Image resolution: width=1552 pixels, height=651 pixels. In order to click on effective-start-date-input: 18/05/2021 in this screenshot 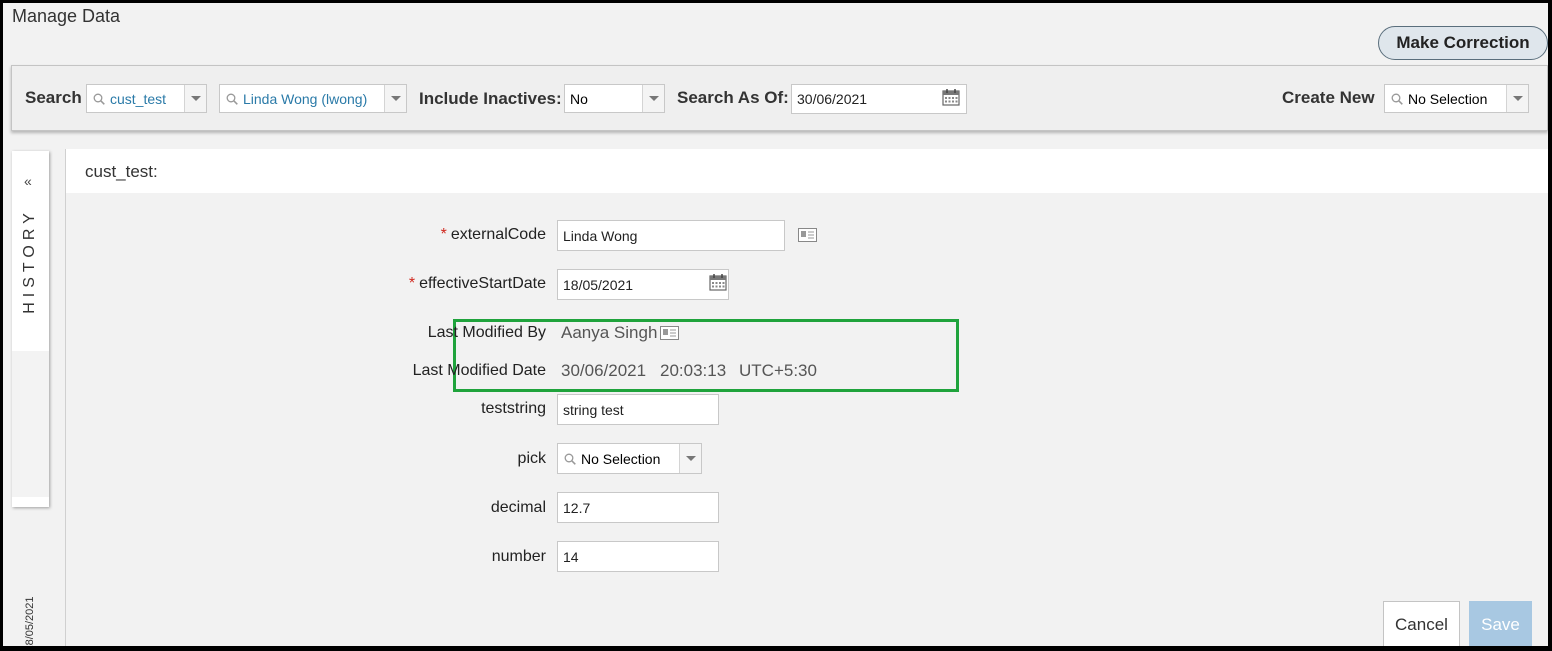, I will do `click(643, 284)`.